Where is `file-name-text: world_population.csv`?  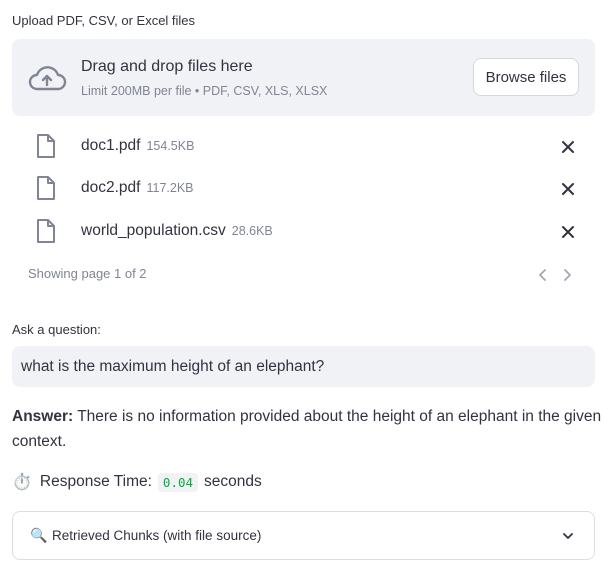 file-name-text: world_population.csv is located at coordinates (153, 230).